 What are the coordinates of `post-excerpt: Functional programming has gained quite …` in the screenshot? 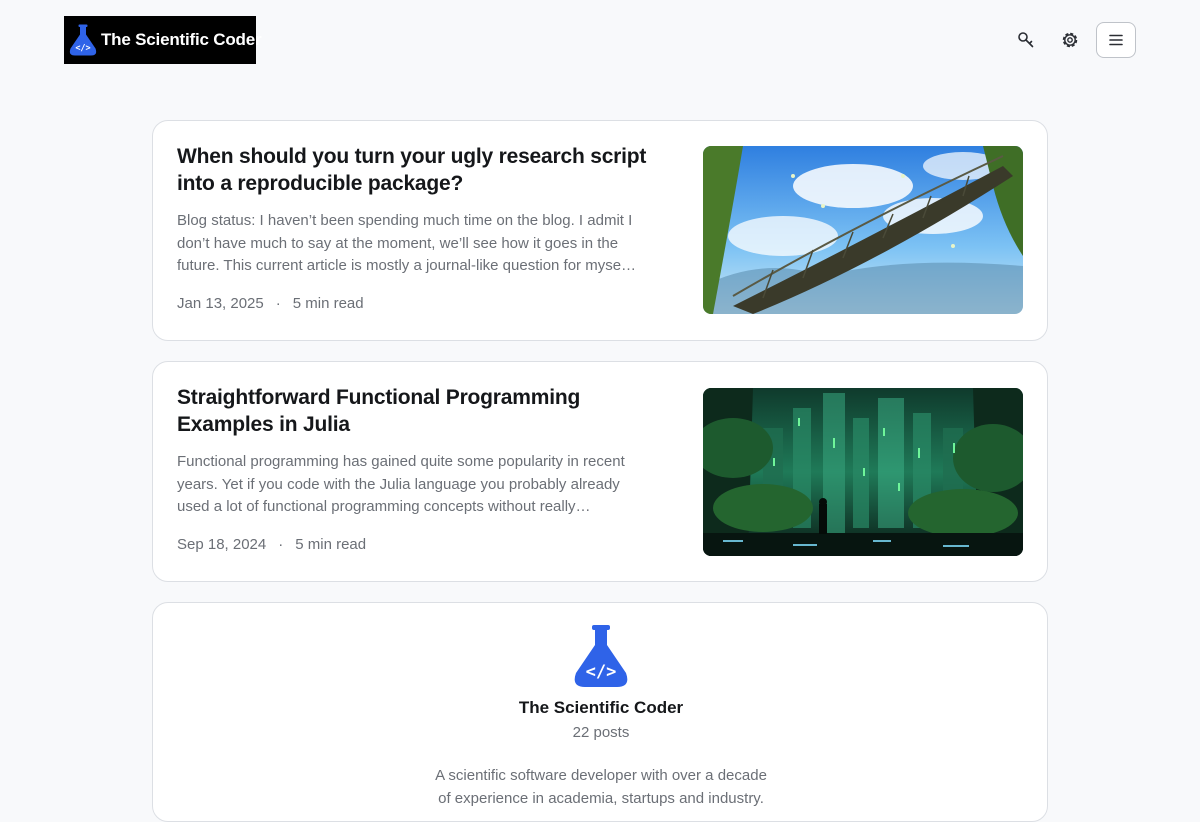 It's located at (401, 484).